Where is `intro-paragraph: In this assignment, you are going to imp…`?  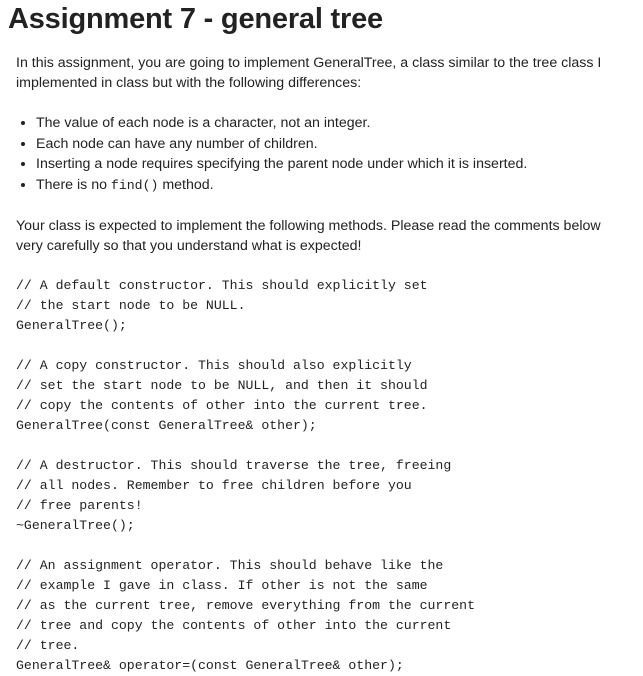
intro-paragraph: In this assignment, you are going to imp… is located at coordinates (309, 73).